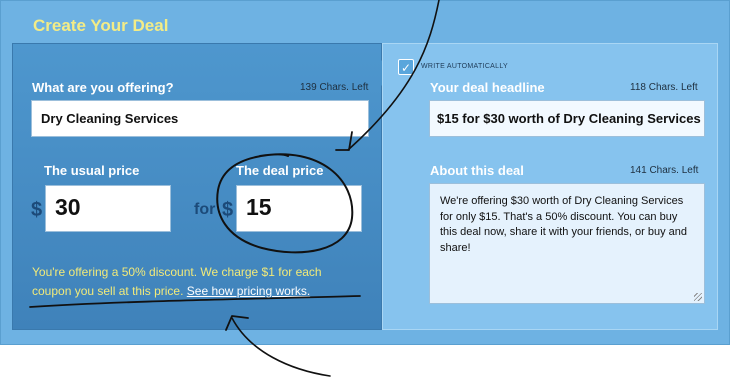  I want to click on write-automatically-label: WRITE AUTOMATICALLY, so click(464, 66).